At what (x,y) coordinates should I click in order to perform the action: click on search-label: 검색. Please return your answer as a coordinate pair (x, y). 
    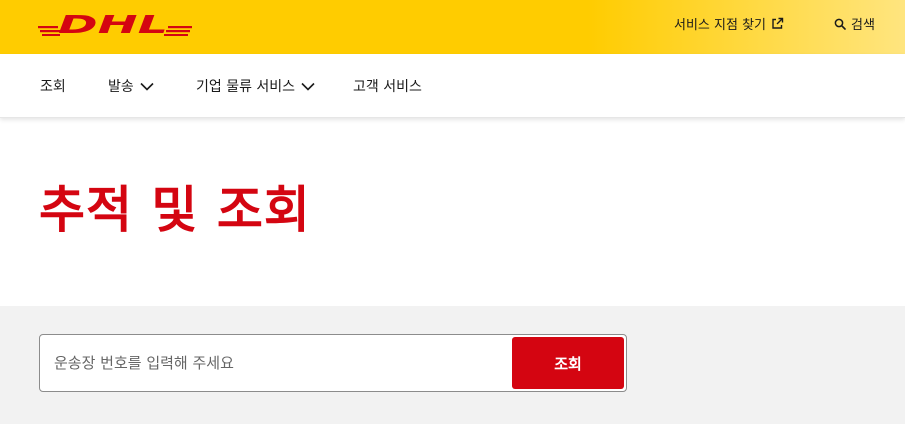
    Looking at the image, I should click on (863, 25).